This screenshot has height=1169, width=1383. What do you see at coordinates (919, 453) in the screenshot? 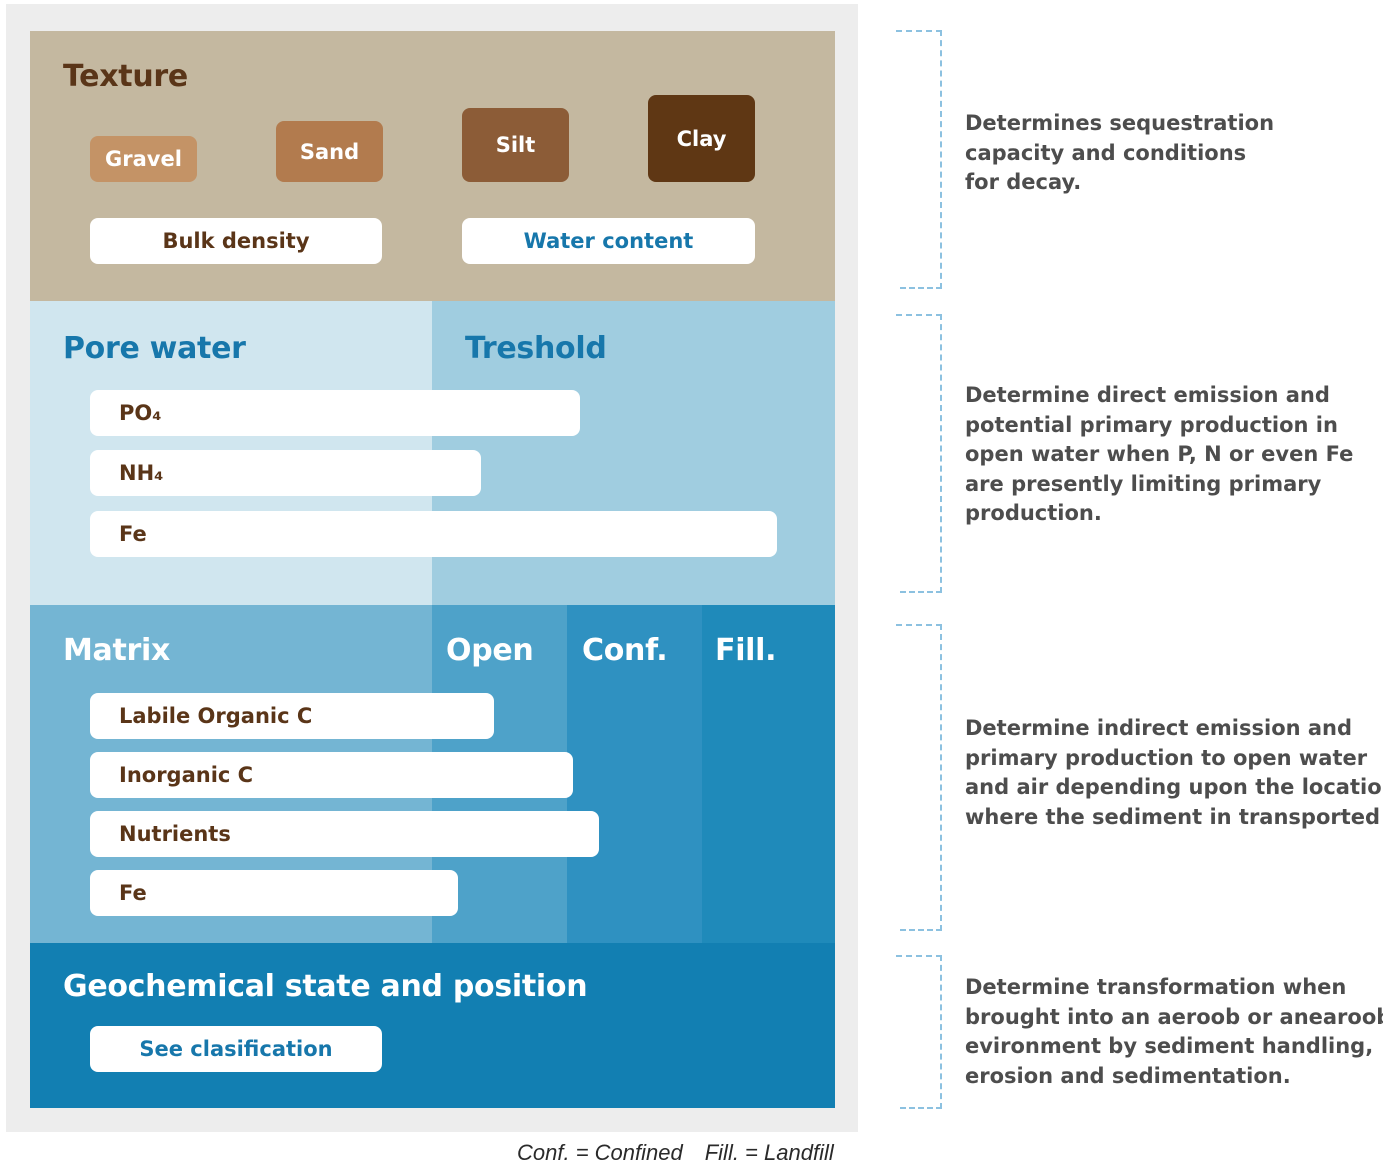
I see `pore-water-bracket` at bounding box center [919, 453].